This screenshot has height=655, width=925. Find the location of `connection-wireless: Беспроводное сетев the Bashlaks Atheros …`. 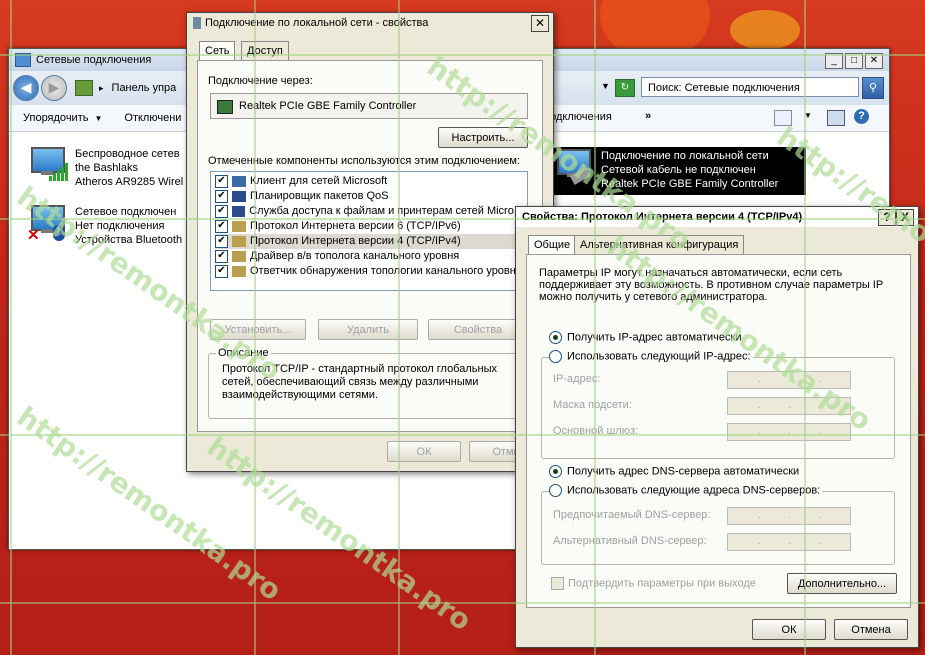

connection-wireless: Беспроводное сетев the Bashlaks Atheros … is located at coordinates (105, 168).